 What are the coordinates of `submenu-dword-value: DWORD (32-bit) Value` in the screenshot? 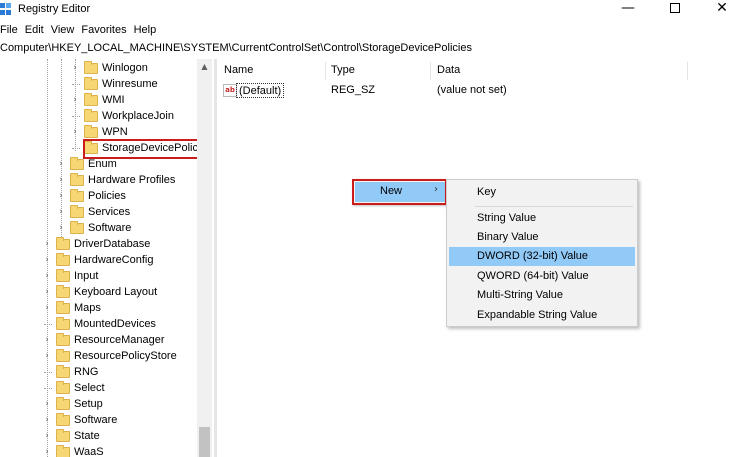 It's located at (542, 256).